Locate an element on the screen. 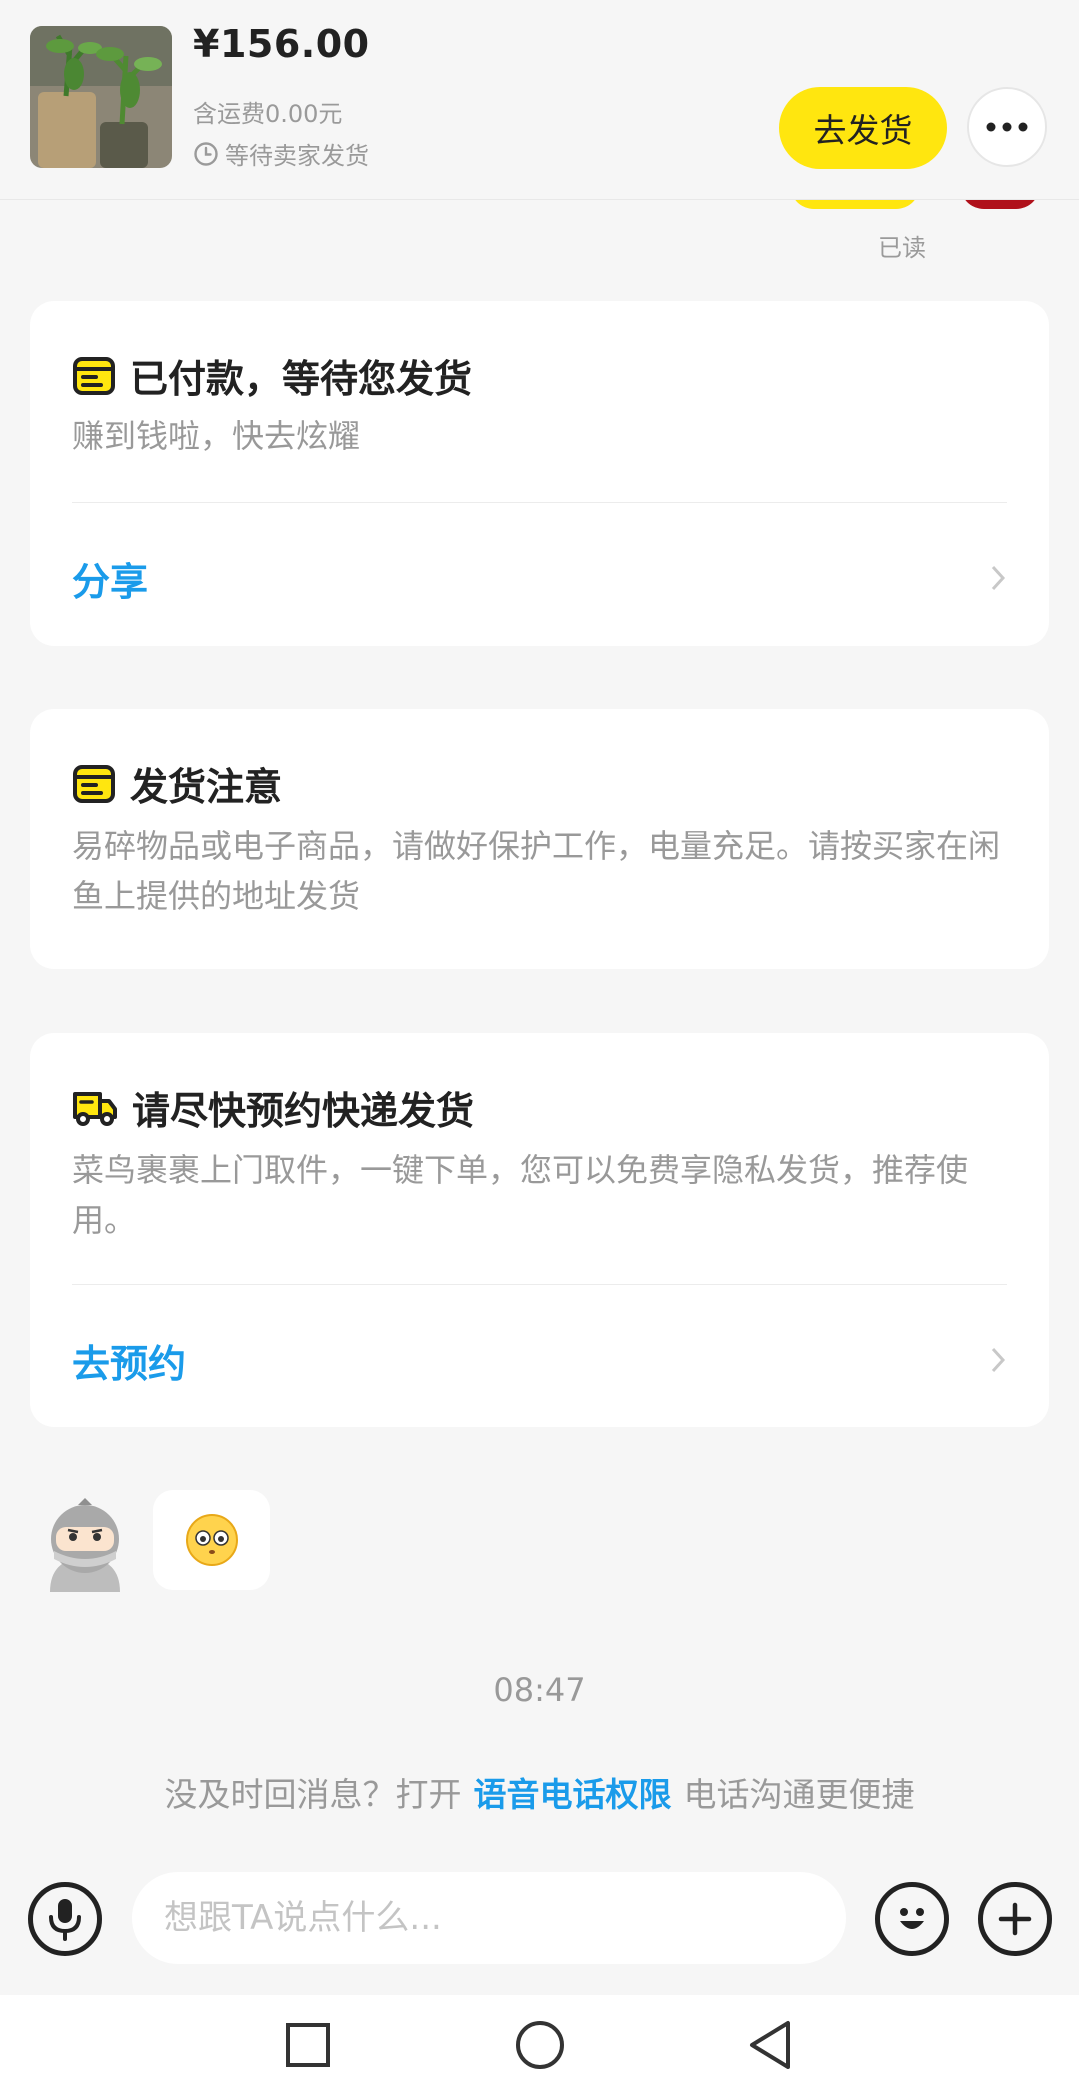 Image resolution: width=1079 pixels, height=2092 pixels. product-price: ¥156.00 is located at coordinates (281, 44).